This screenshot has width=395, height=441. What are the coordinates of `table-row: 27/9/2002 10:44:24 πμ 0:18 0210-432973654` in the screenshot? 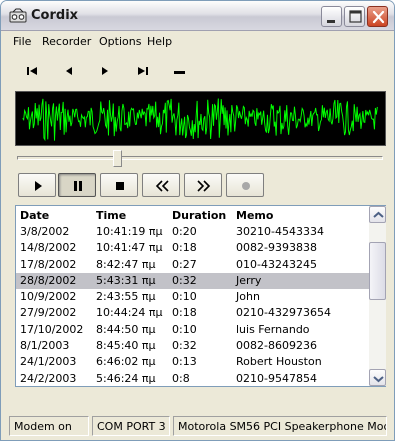 It's located at (192, 313).